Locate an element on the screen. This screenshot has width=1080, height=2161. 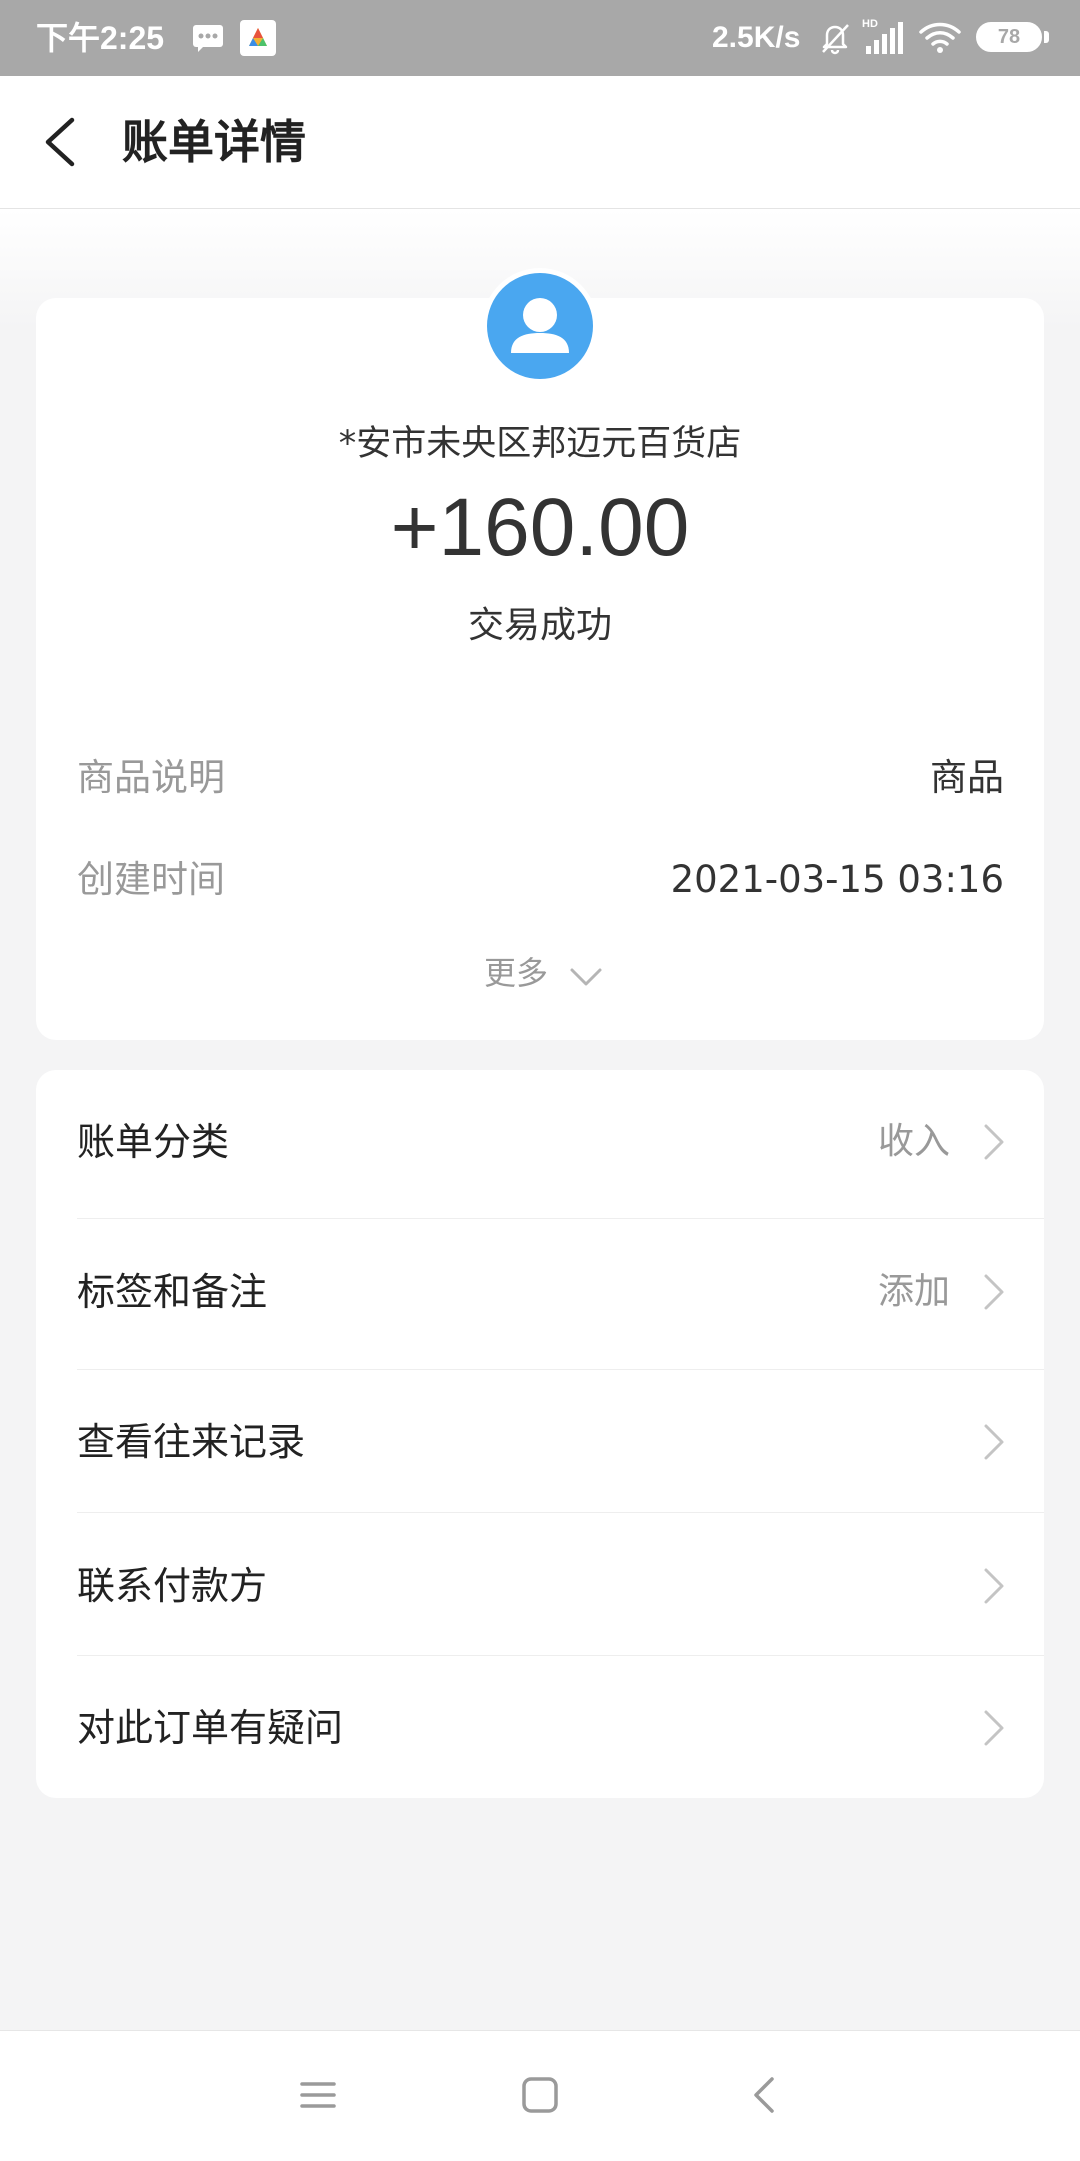
chevron-left-icon is located at coordinates (62, 142).